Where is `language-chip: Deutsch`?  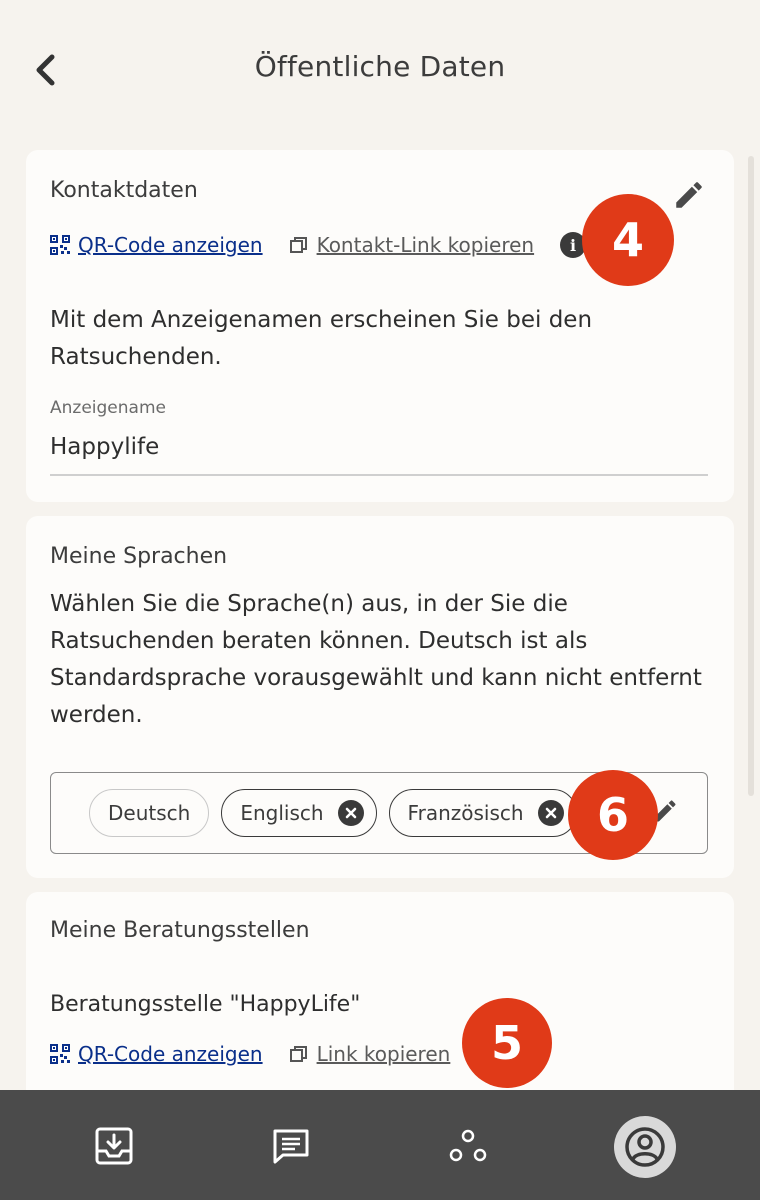
language-chip: Deutsch is located at coordinates (149, 813).